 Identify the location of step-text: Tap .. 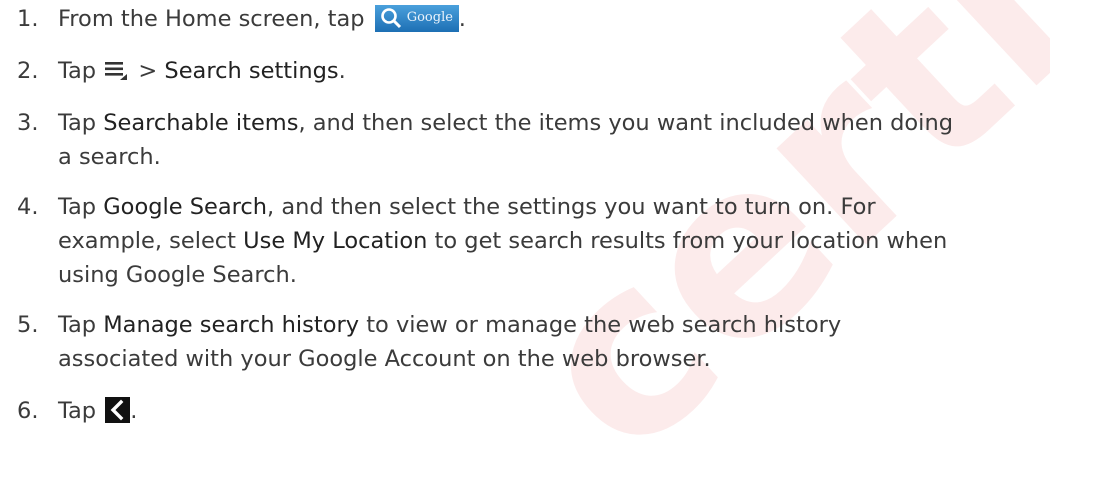
(97, 411).